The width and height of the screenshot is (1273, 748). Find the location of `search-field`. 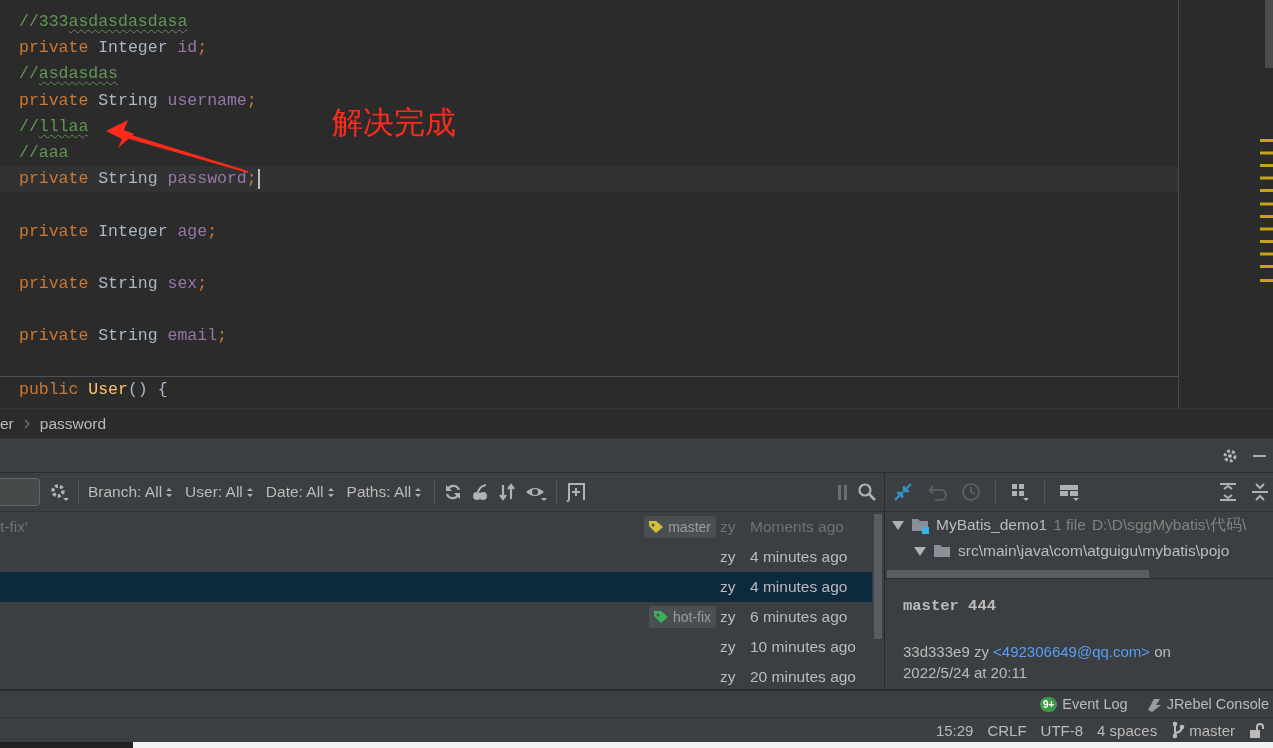

search-field is located at coordinates (20, 492).